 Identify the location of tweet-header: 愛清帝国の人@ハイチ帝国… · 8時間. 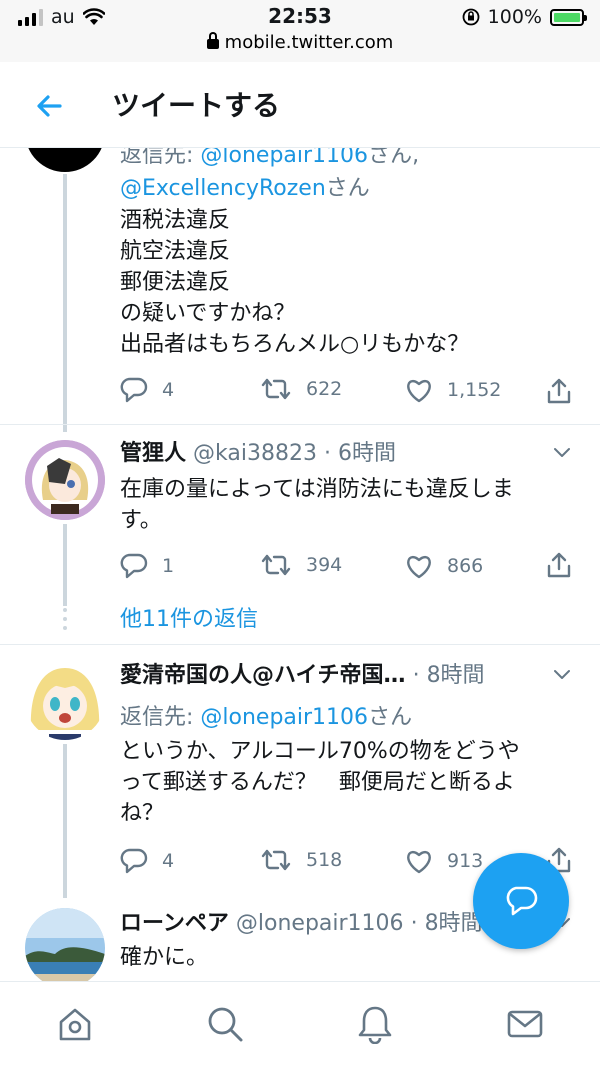
(302, 675).